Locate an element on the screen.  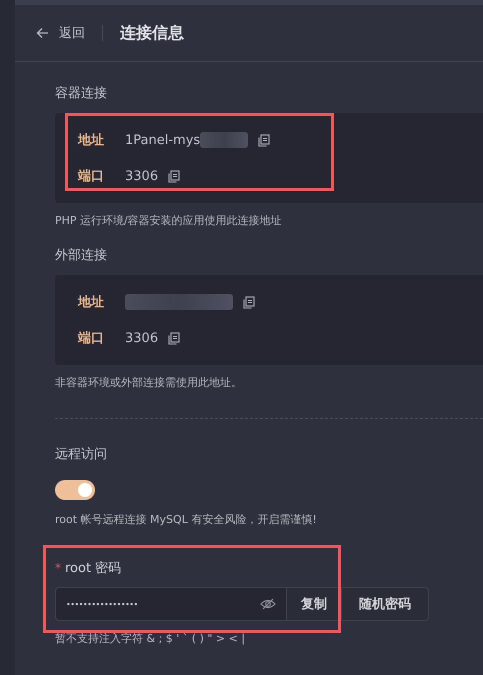
back-button: 返回 is located at coordinates (60, 33).